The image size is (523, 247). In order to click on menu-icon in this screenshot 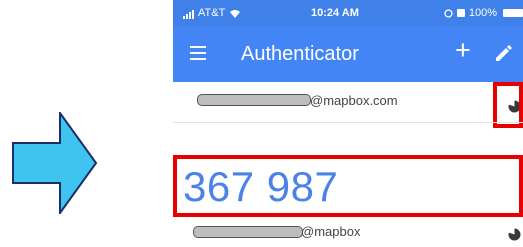, I will do `click(198, 53)`.